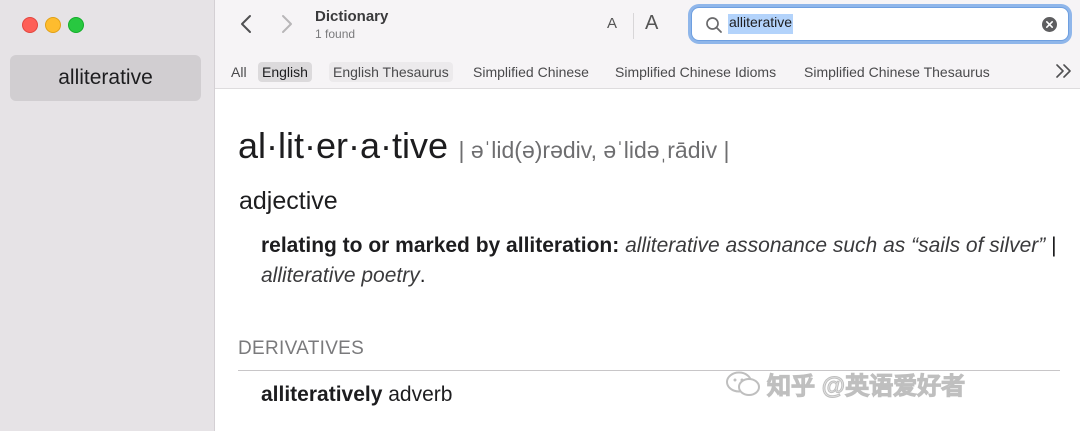  Describe the element at coordinates (322, 394) in the screenshot. I see `derivative-word: alliteratively` at that location.